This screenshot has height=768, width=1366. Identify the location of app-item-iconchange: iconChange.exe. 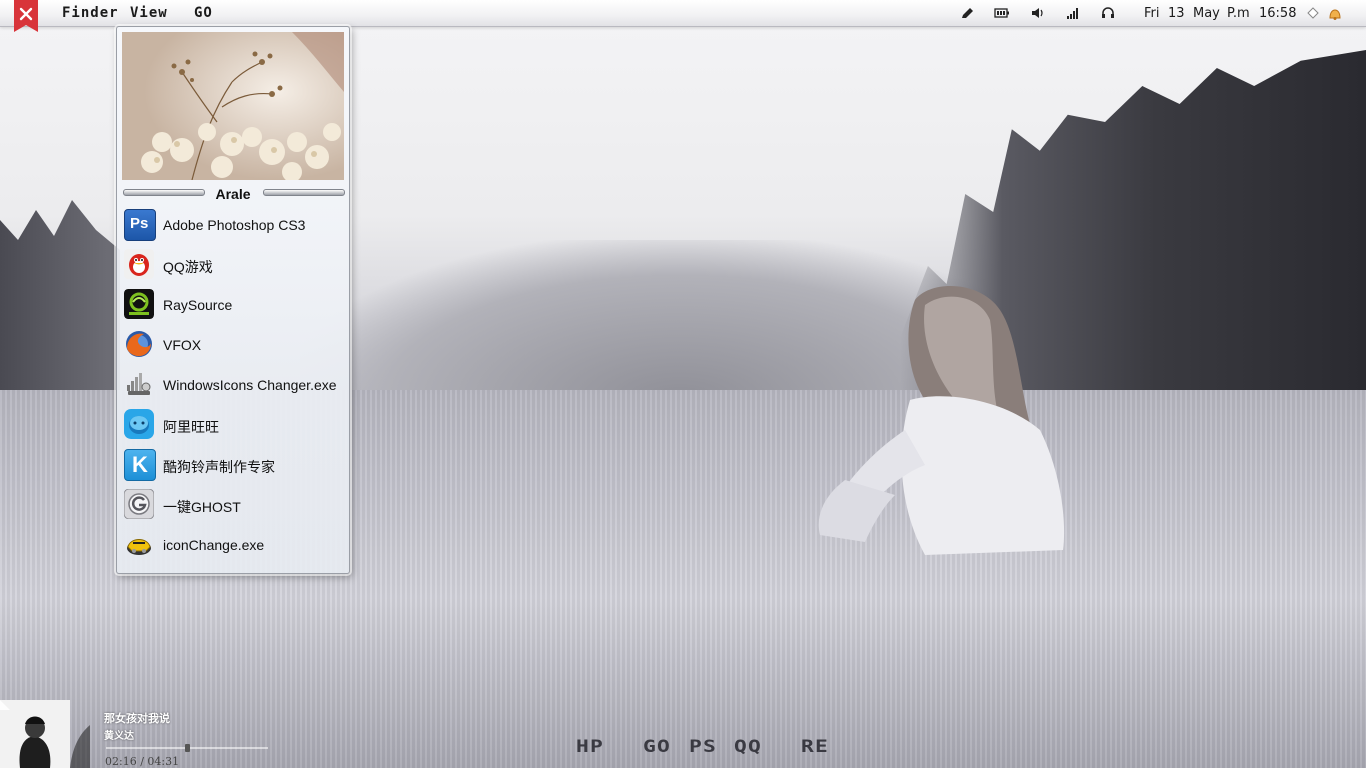
(233, 545).